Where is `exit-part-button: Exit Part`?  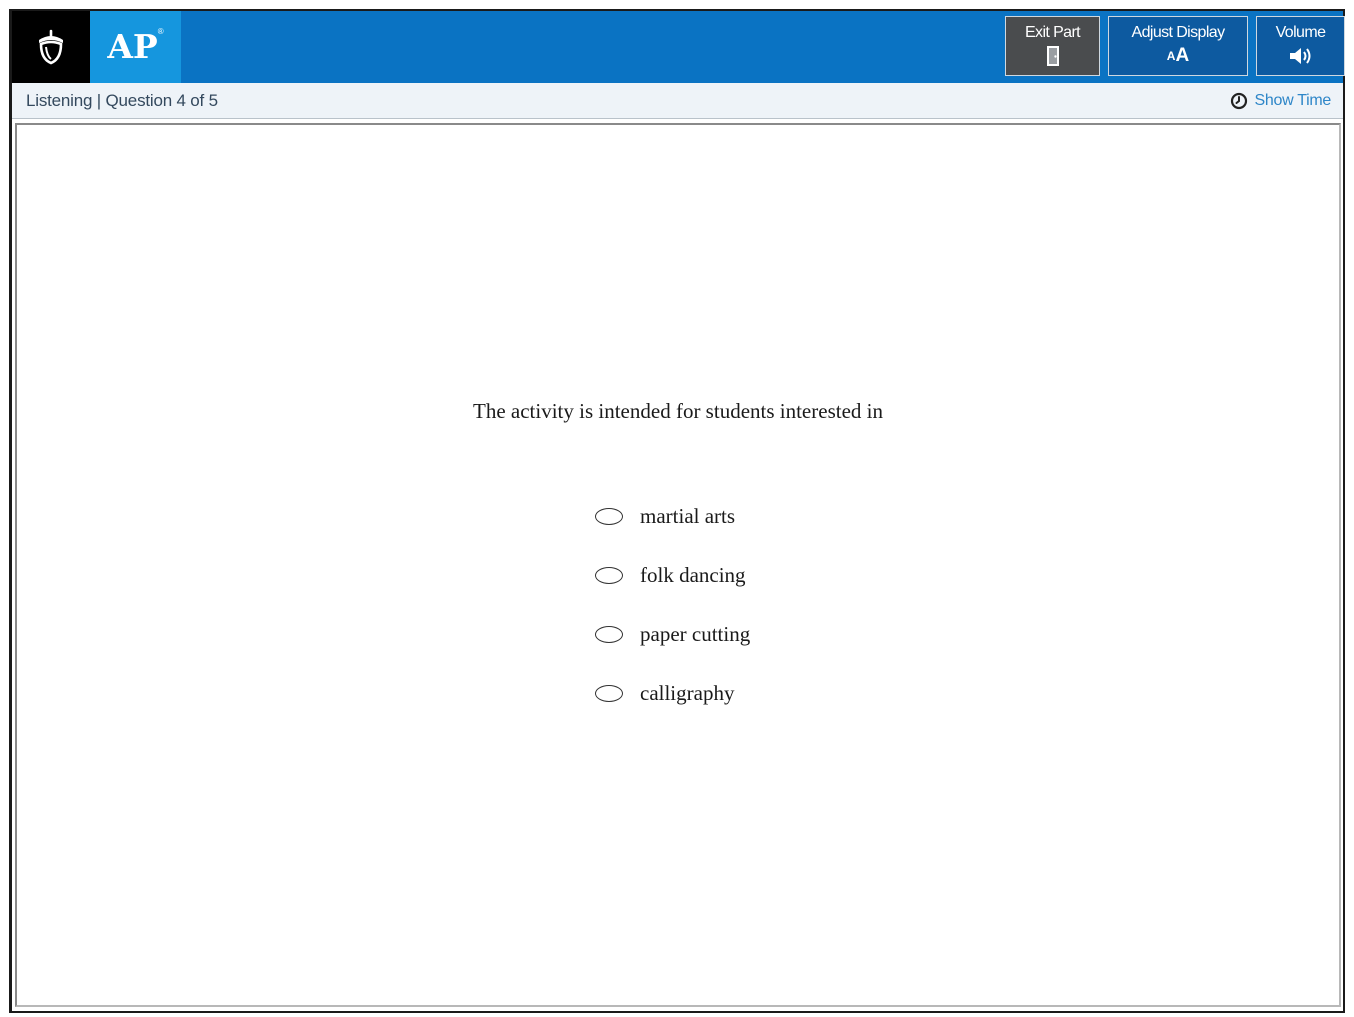 exit-part-button: Exit Part is located at coordinates (1052, 46).